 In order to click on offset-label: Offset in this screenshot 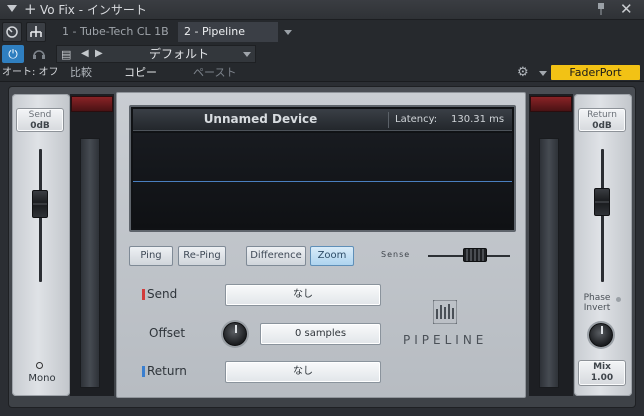, I will do `click(167, 333)`.